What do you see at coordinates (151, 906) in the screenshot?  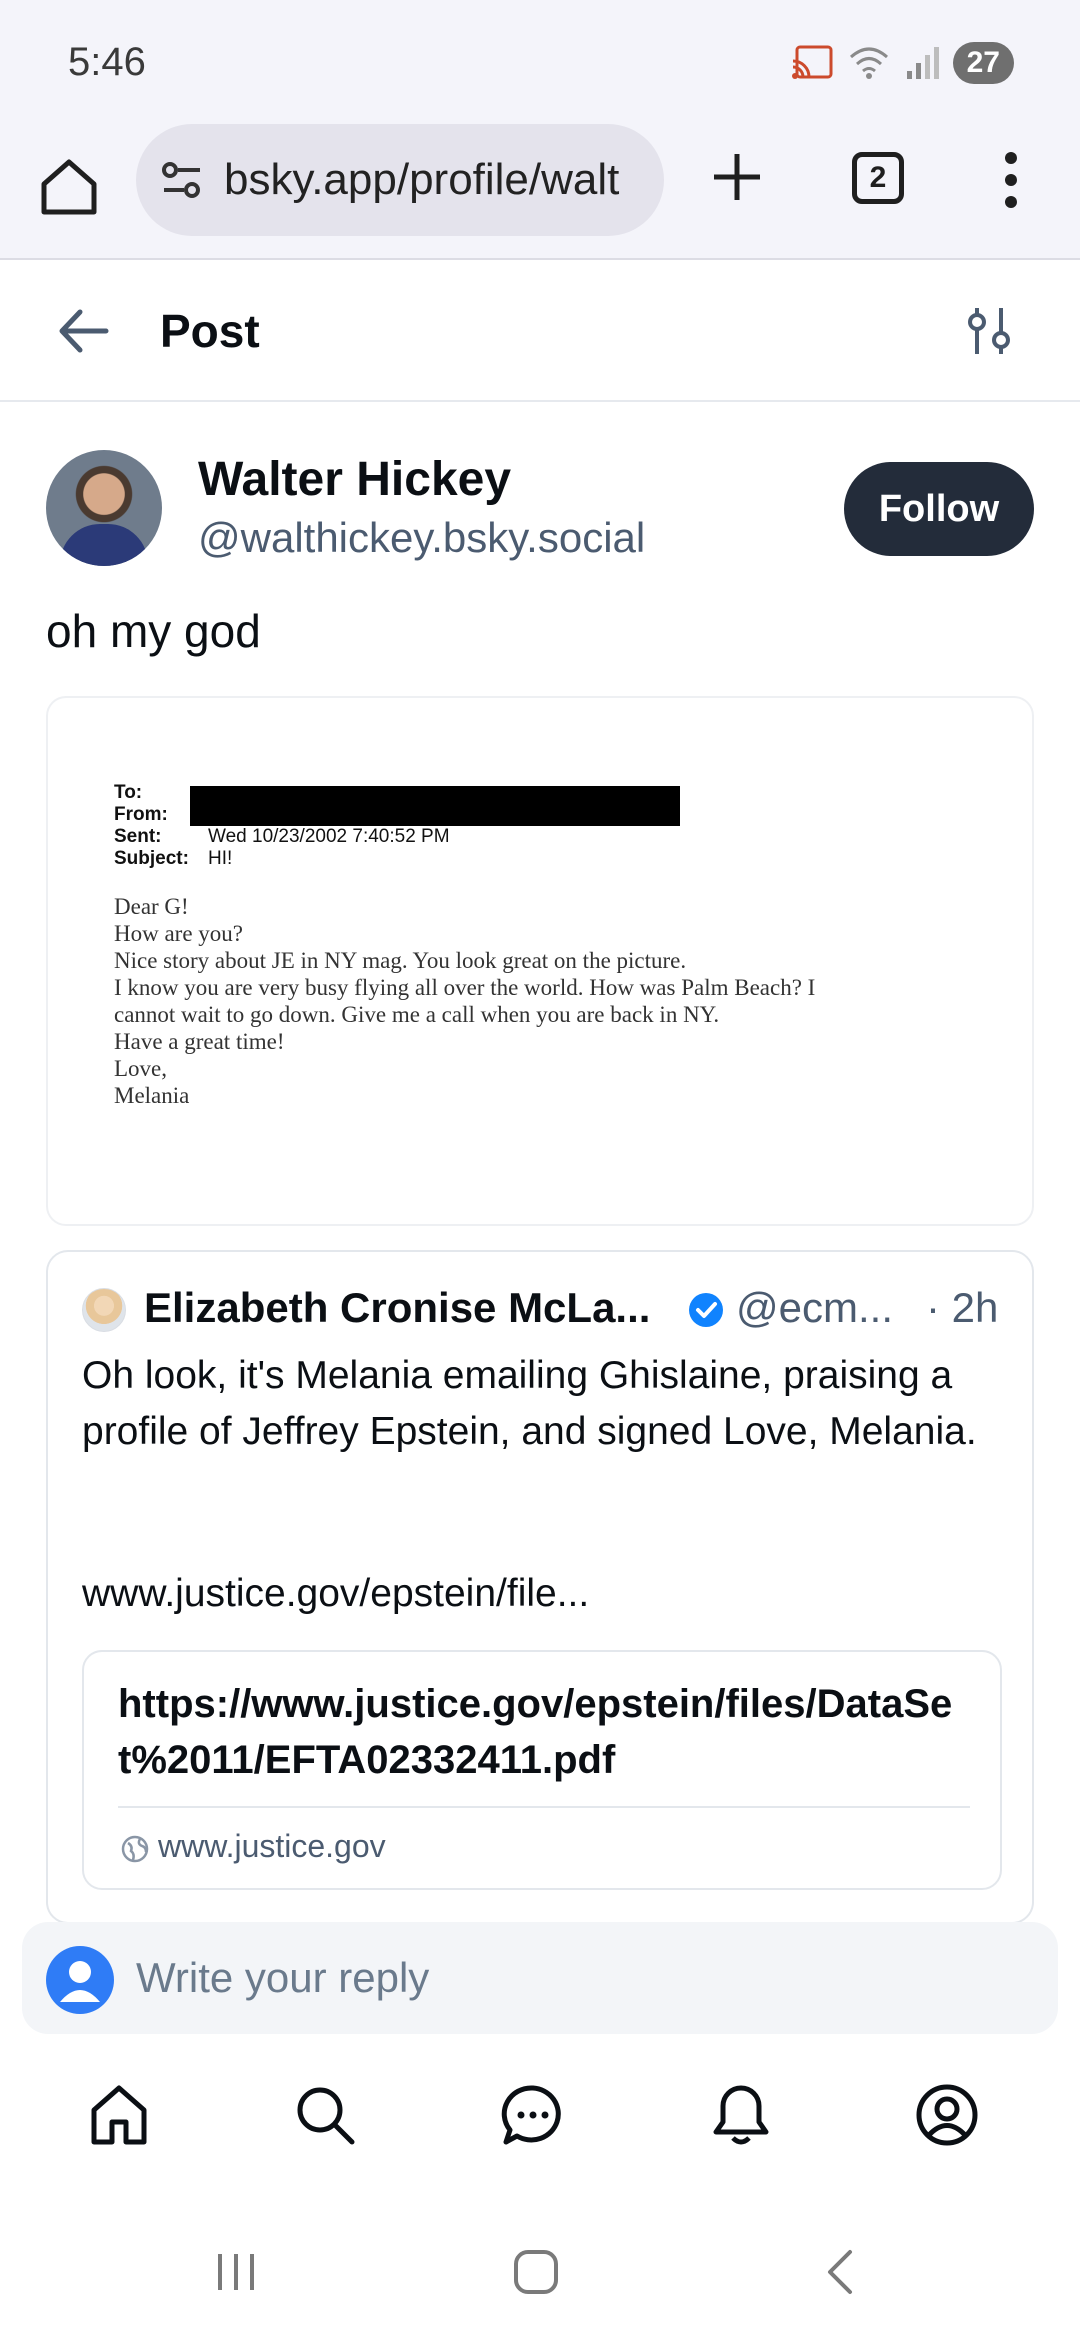 I see `doc-body-line: Dear G!` at bounding box center [151, 906].